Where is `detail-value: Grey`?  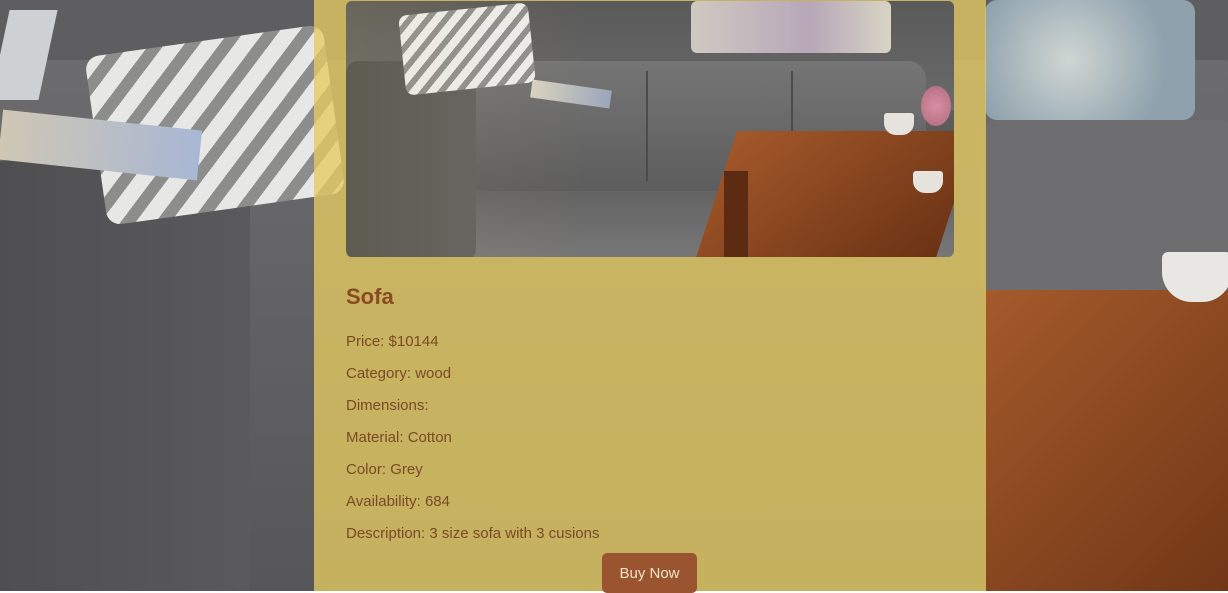
detail-value: Grey is located at coordinates (406, 469).